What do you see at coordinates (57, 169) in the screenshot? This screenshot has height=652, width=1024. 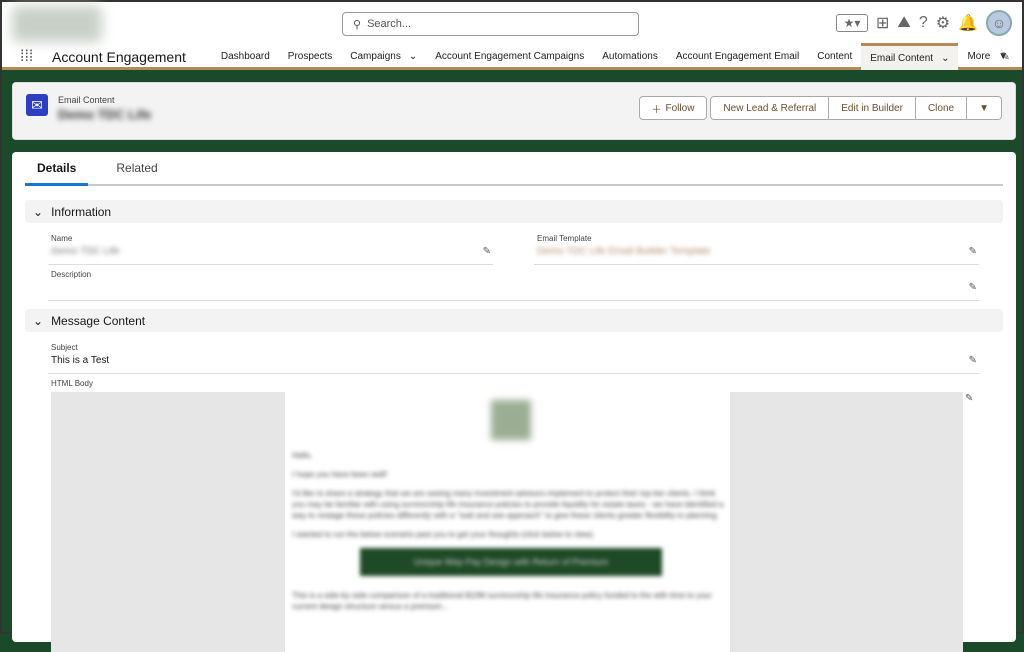 I see `tab-details: Details` at bounding box center [57, 169].